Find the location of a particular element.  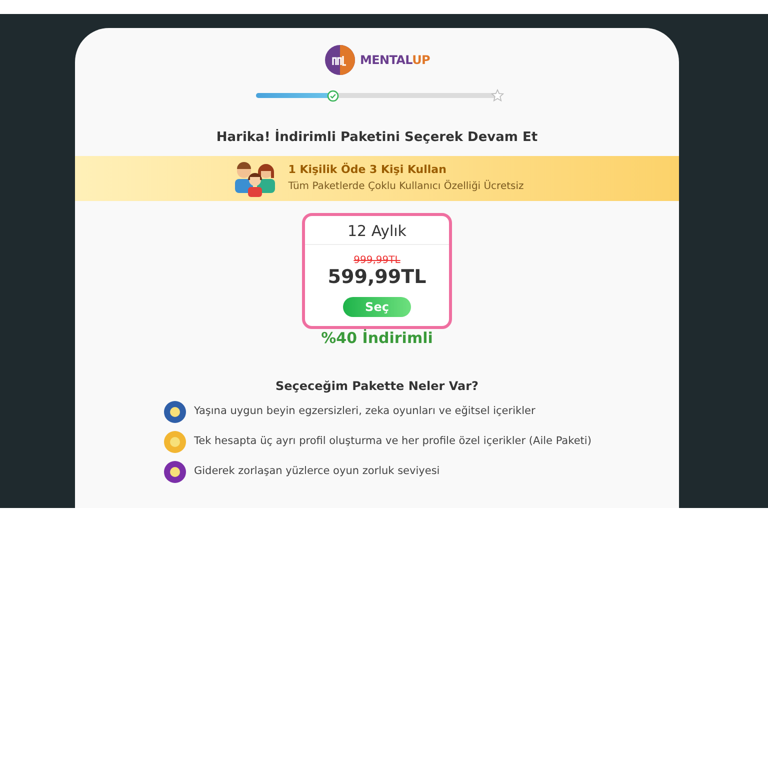

star-icon is located at coordinates (497, 95).